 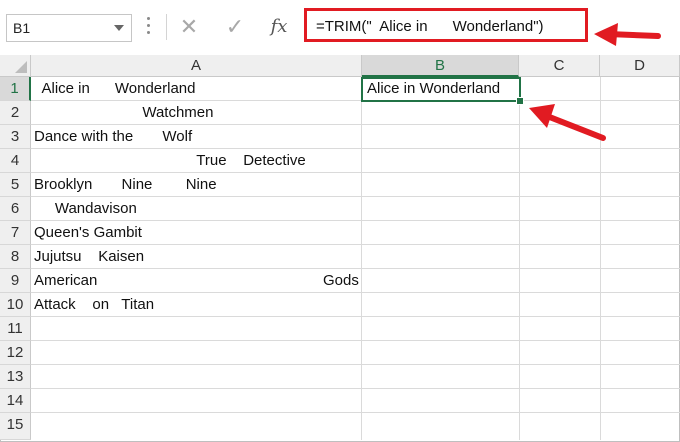 What do you see at coordinates (22, 28) in the screenshot?
I see `name-box-value: B1` at bounding box center [22, 28].